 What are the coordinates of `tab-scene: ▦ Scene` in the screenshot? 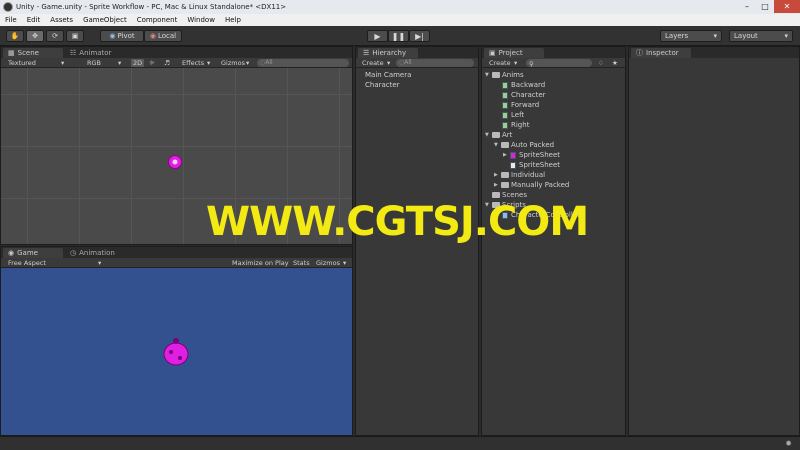 It's located at (33, 53).